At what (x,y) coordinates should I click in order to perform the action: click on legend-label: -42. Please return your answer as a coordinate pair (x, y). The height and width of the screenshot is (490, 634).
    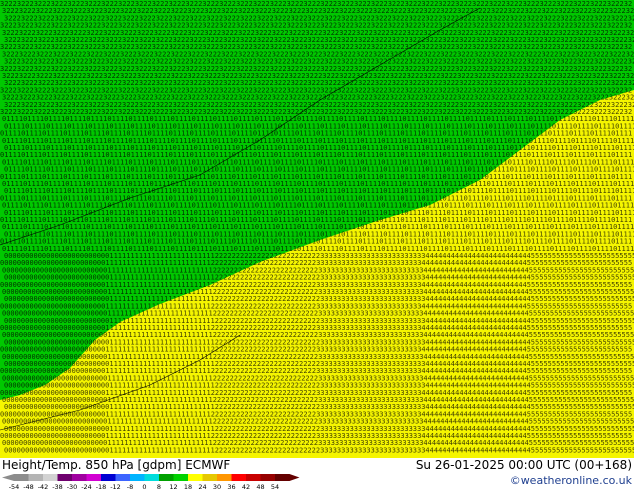
    Looking at the image, I should click on (43, 486).